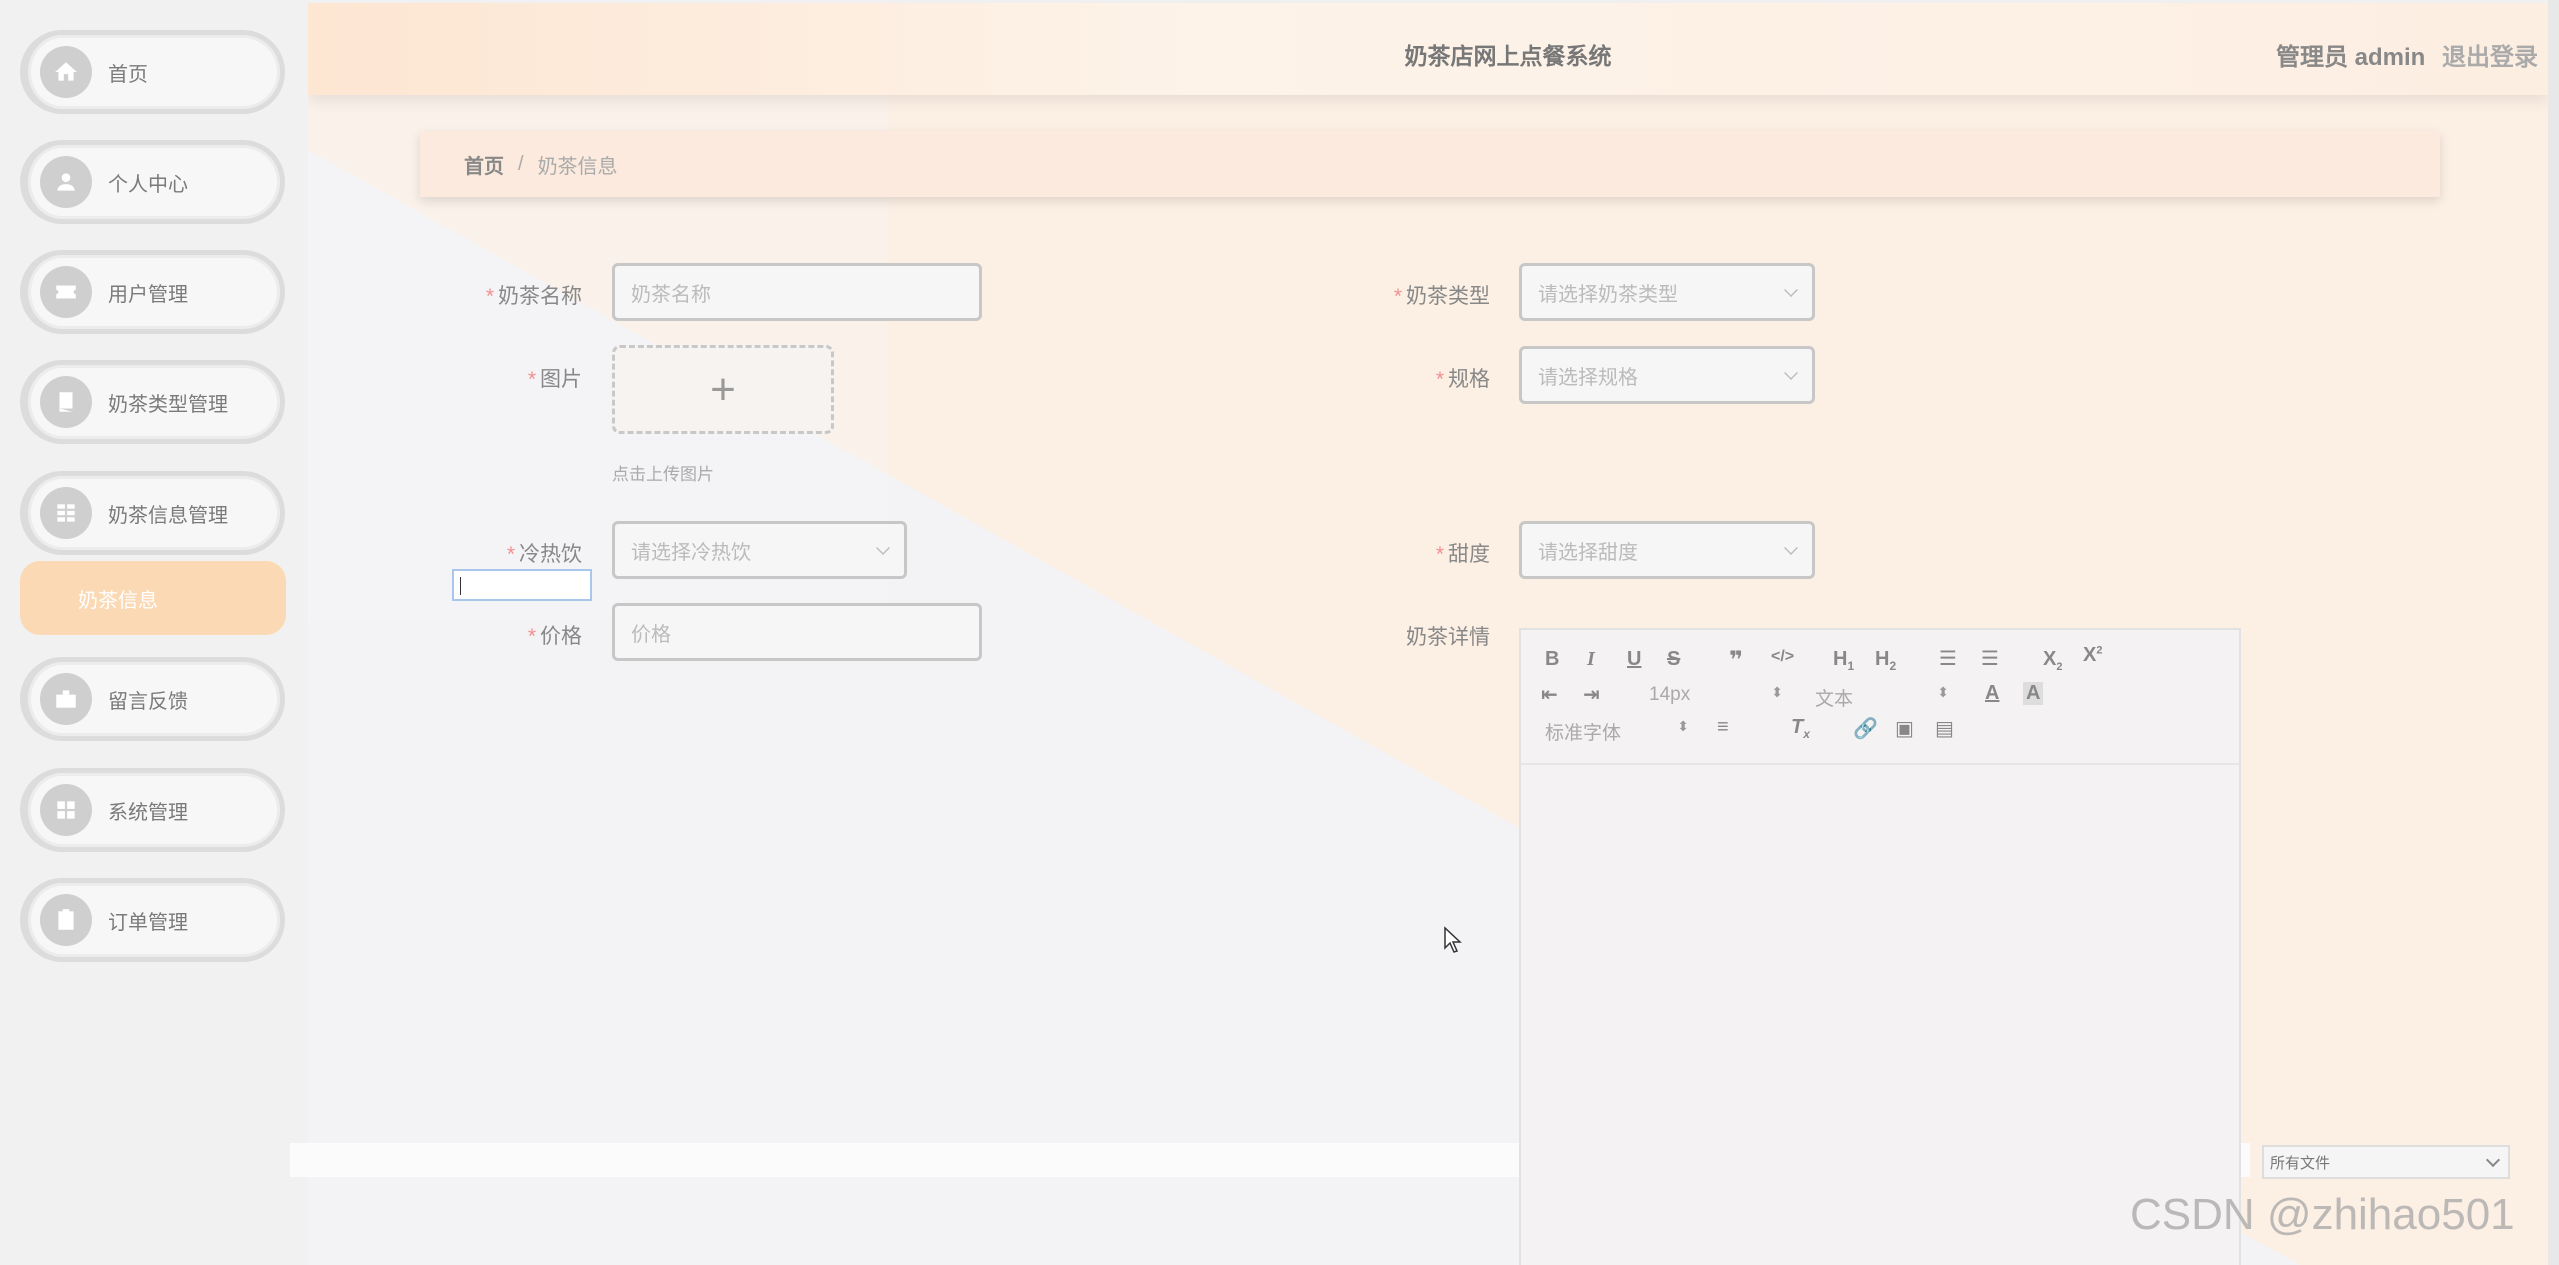  I want to click on sidebar-item-order-management: 订单管理, so click(152, 920).